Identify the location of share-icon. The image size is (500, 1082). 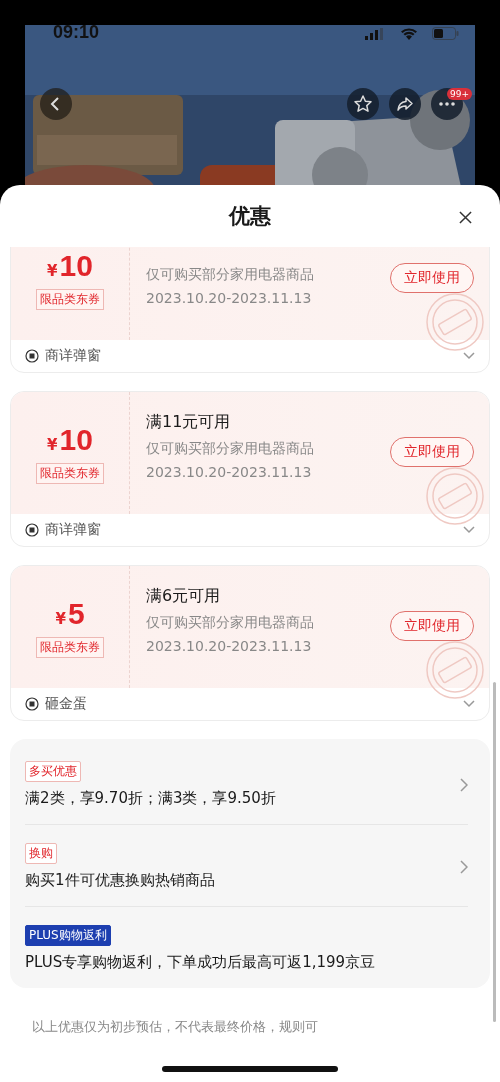
(405, 104).